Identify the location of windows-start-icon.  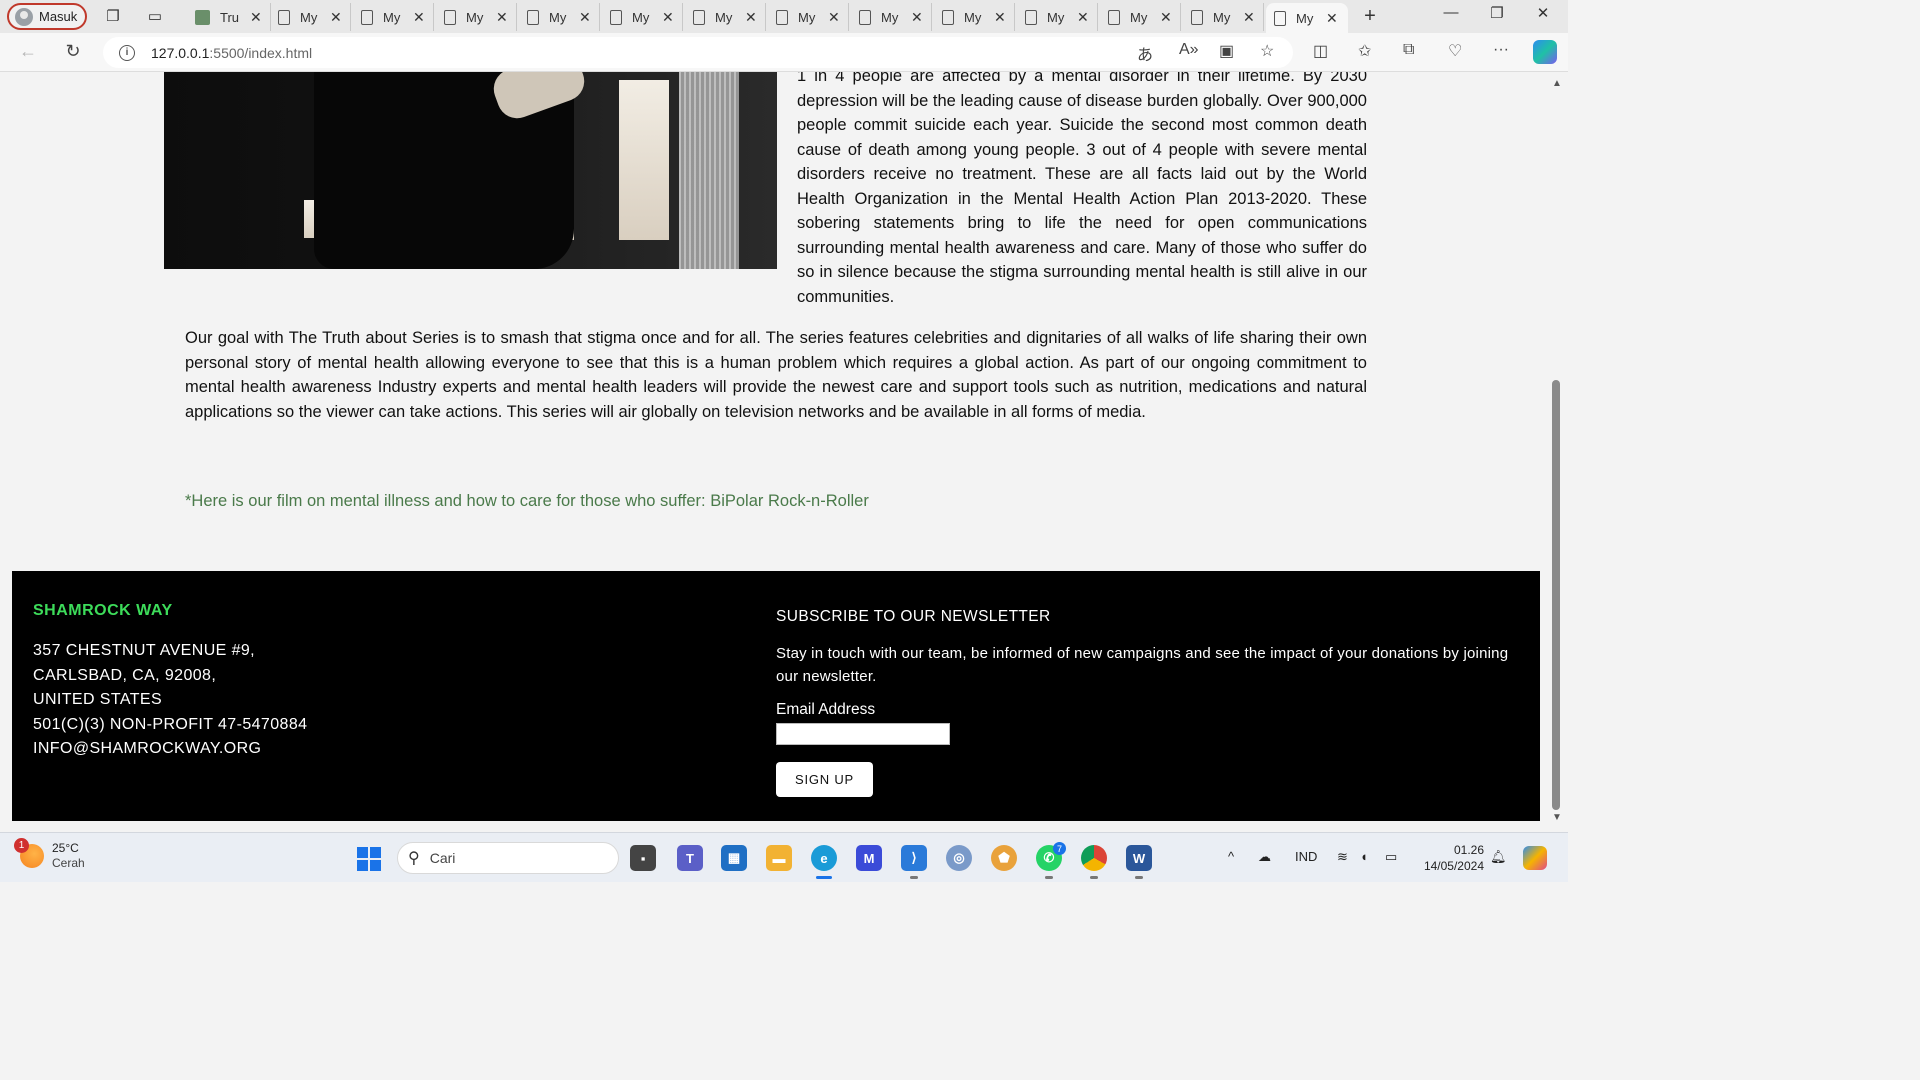
(369, 859).